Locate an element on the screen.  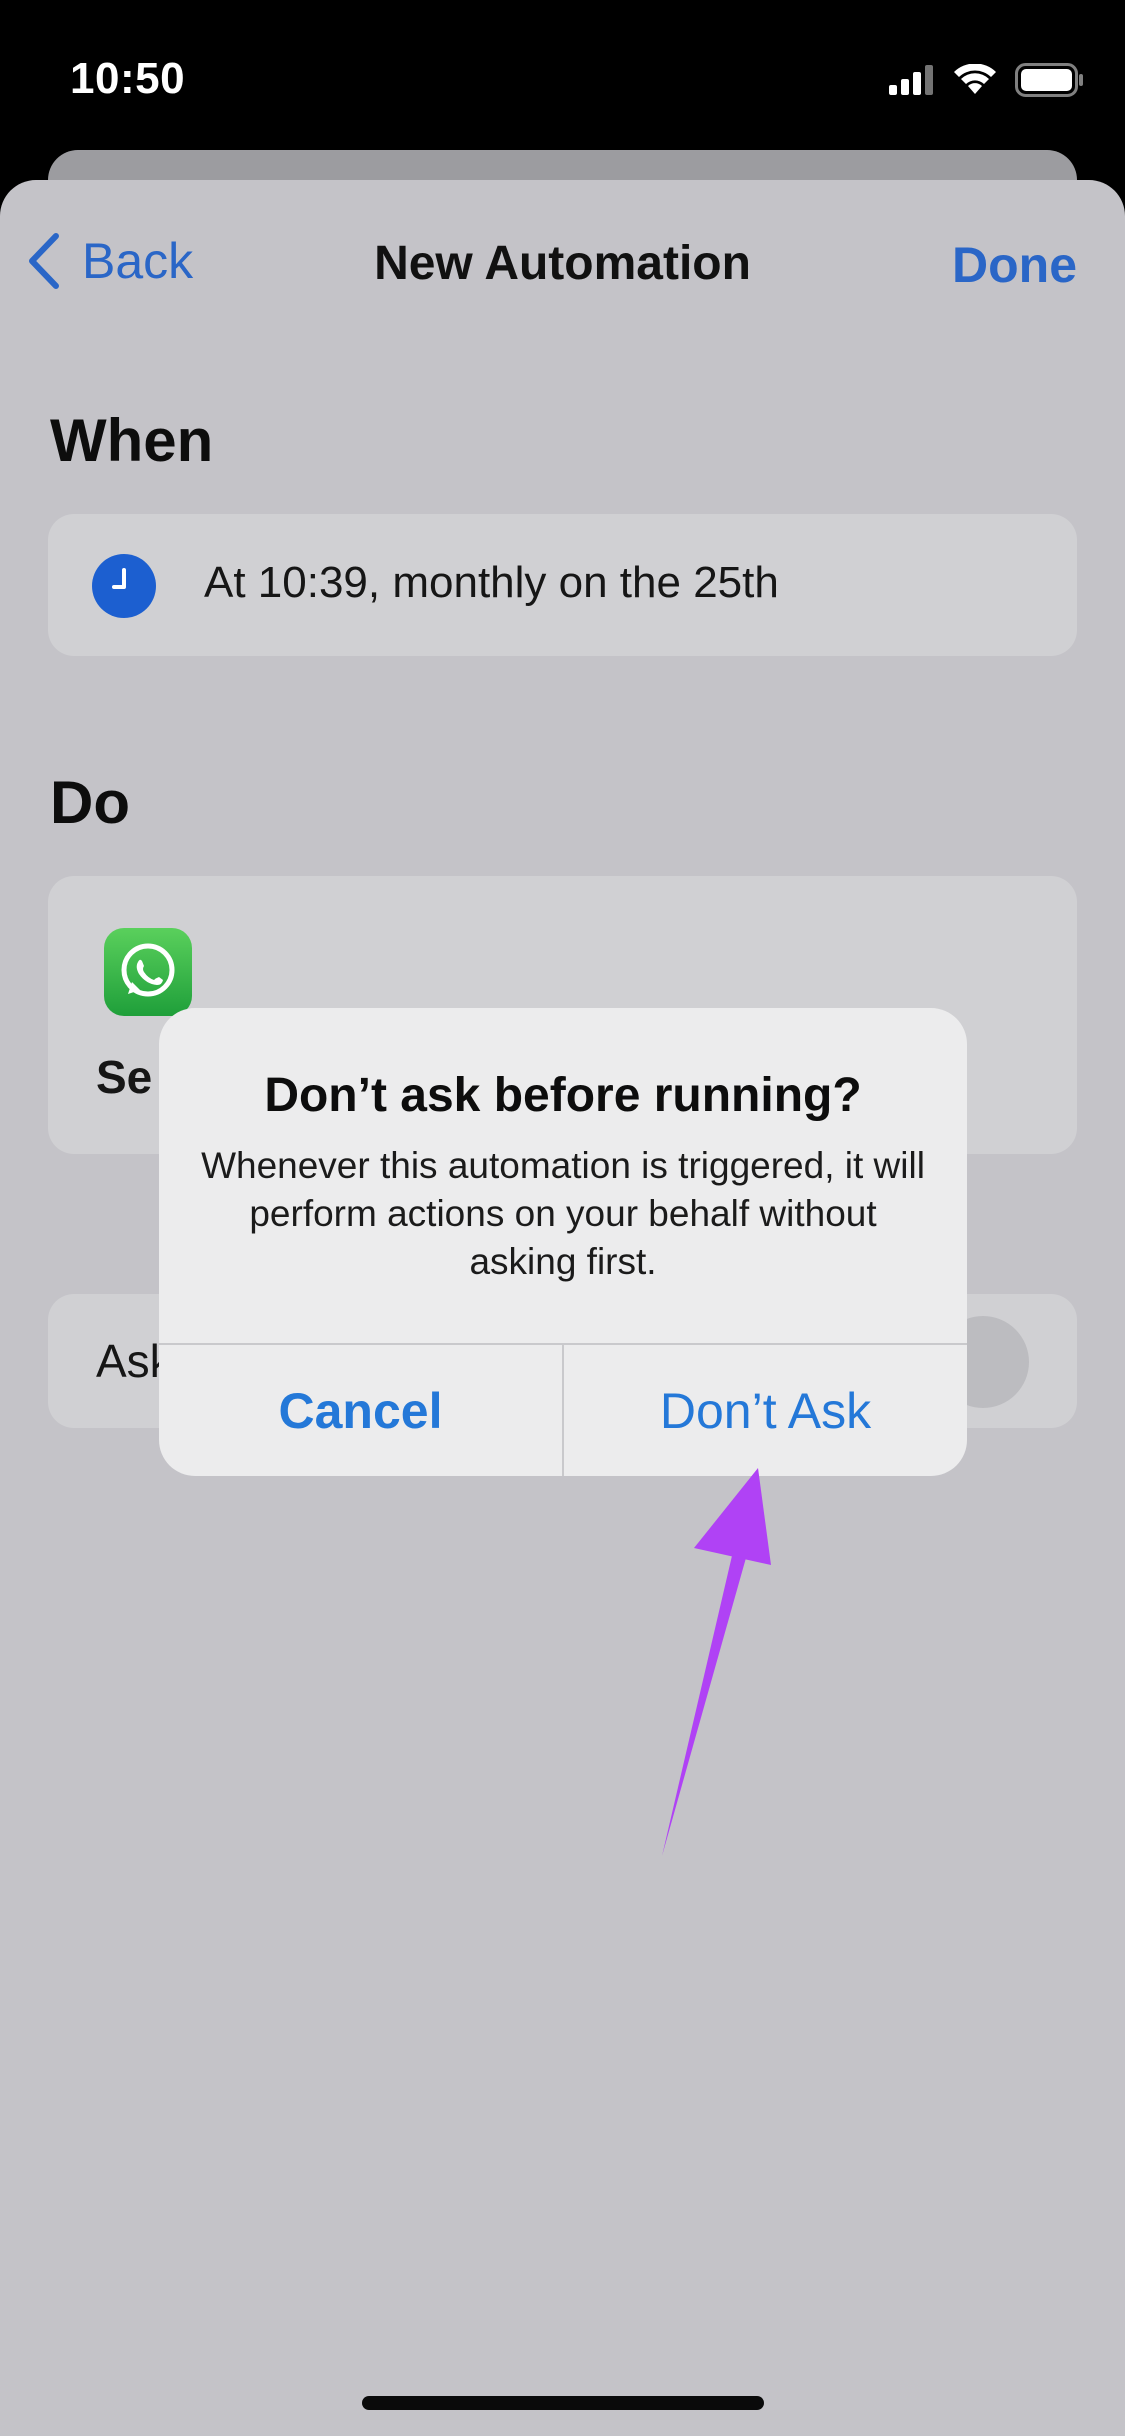
do-section-title: Do is located at coordinates (90, 802).